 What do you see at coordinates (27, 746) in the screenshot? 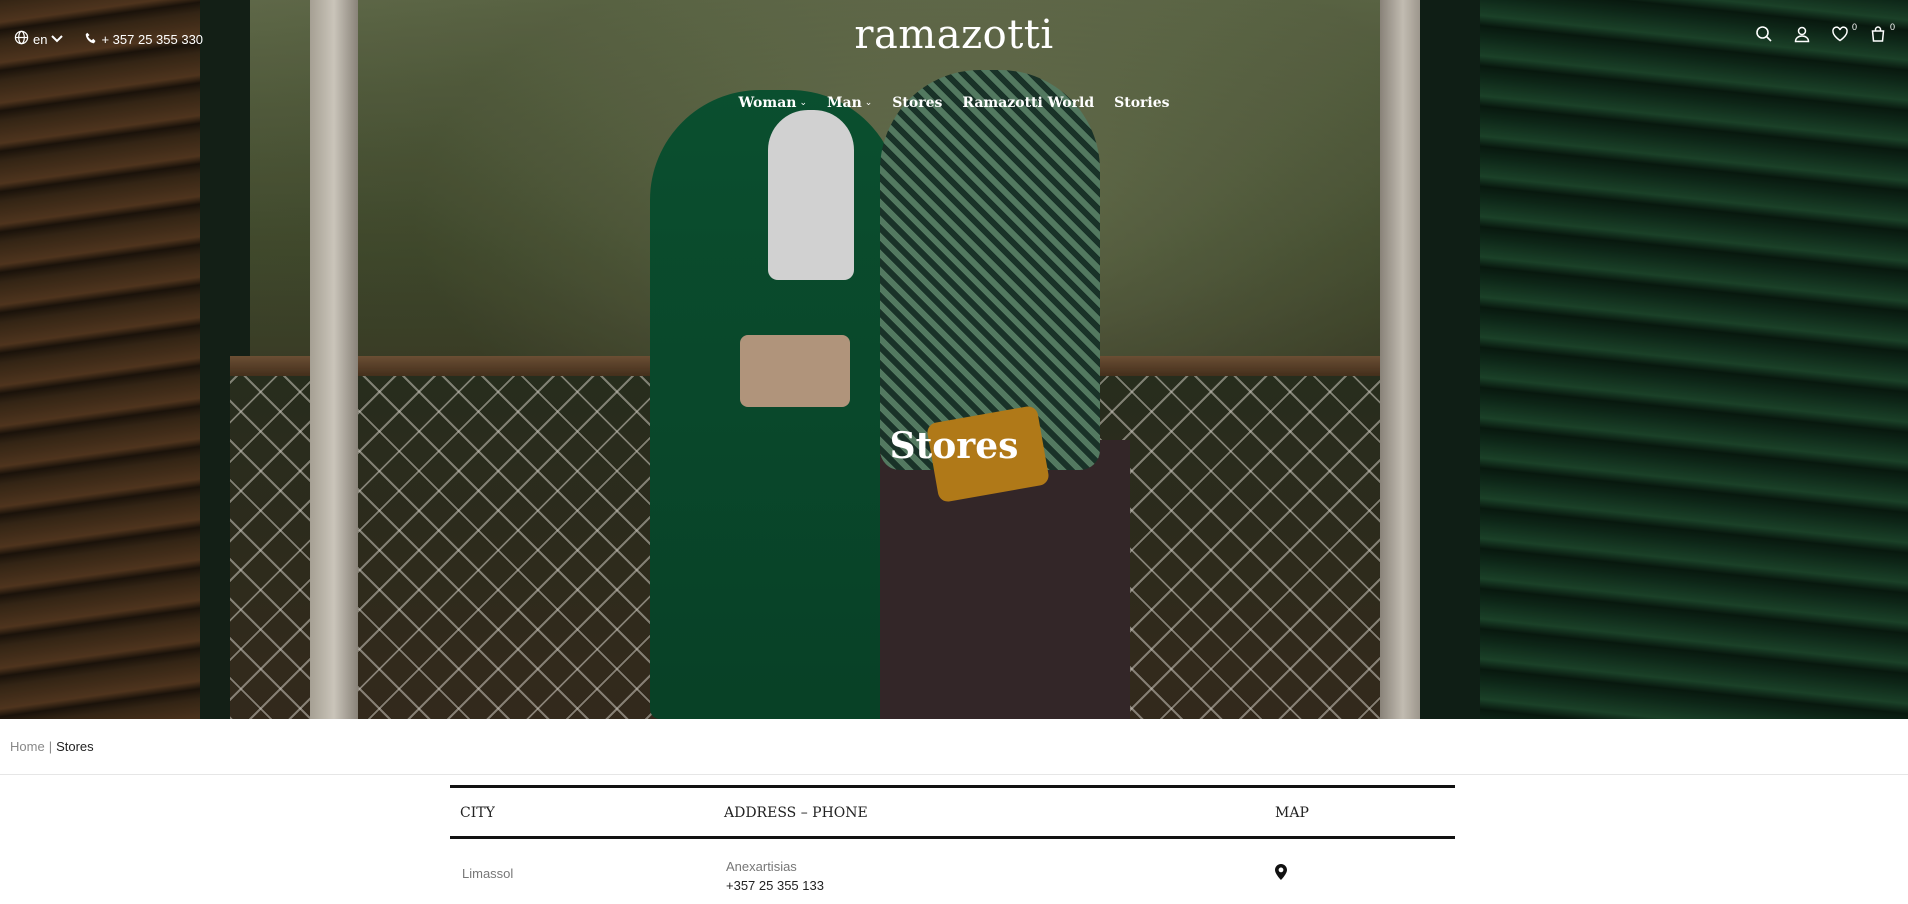
I see `breadcrumb-home-link: Home` at bounding box center [27, 746].